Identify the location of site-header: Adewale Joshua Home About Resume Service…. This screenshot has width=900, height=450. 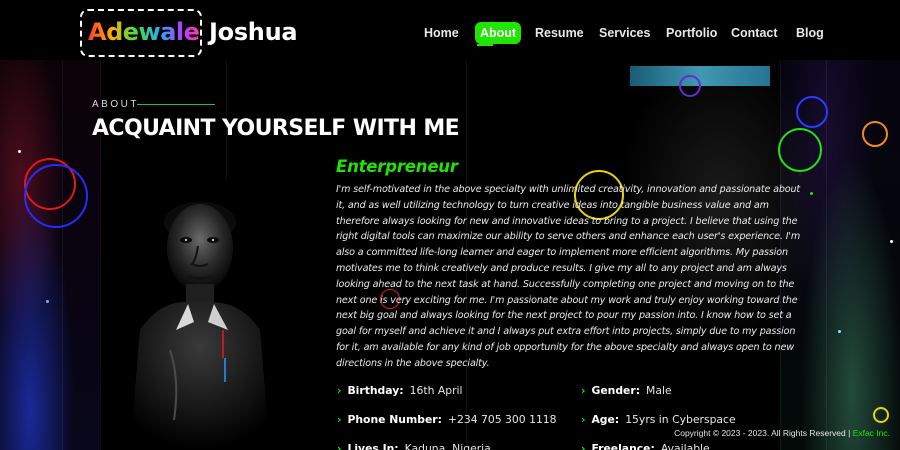
(450, 32).